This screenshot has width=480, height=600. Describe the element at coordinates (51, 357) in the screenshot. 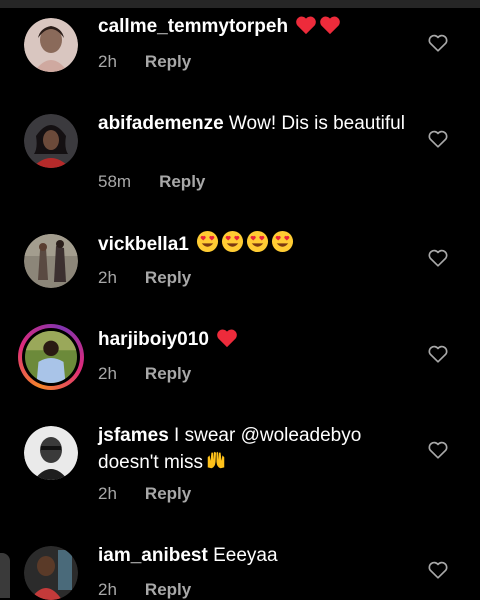

I see `story-ring-avatar` at that location.